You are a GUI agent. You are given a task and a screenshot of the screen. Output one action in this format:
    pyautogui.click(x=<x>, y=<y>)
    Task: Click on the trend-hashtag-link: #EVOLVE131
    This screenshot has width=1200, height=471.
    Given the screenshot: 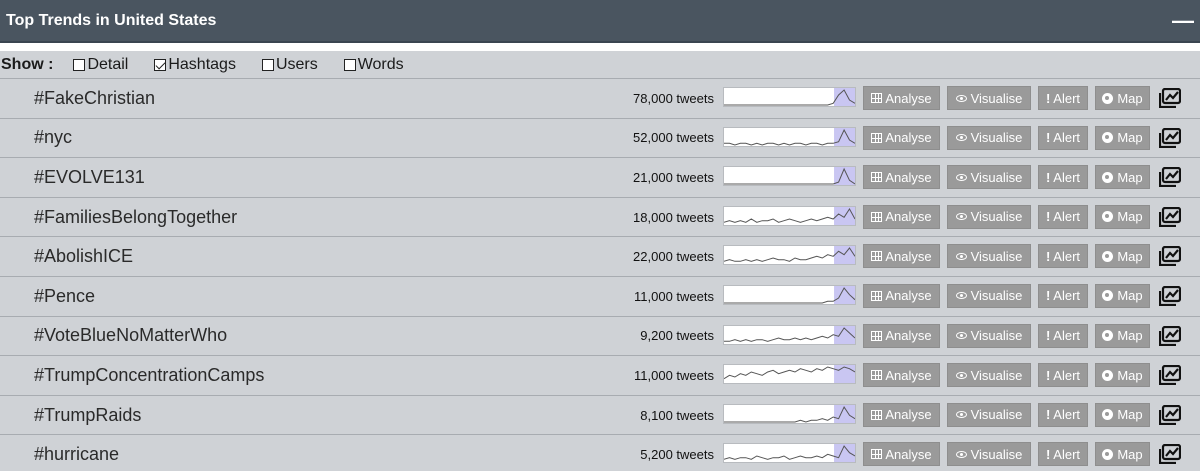 What is the action you would take?
    pyautogui.click(x=89, y=177)
    